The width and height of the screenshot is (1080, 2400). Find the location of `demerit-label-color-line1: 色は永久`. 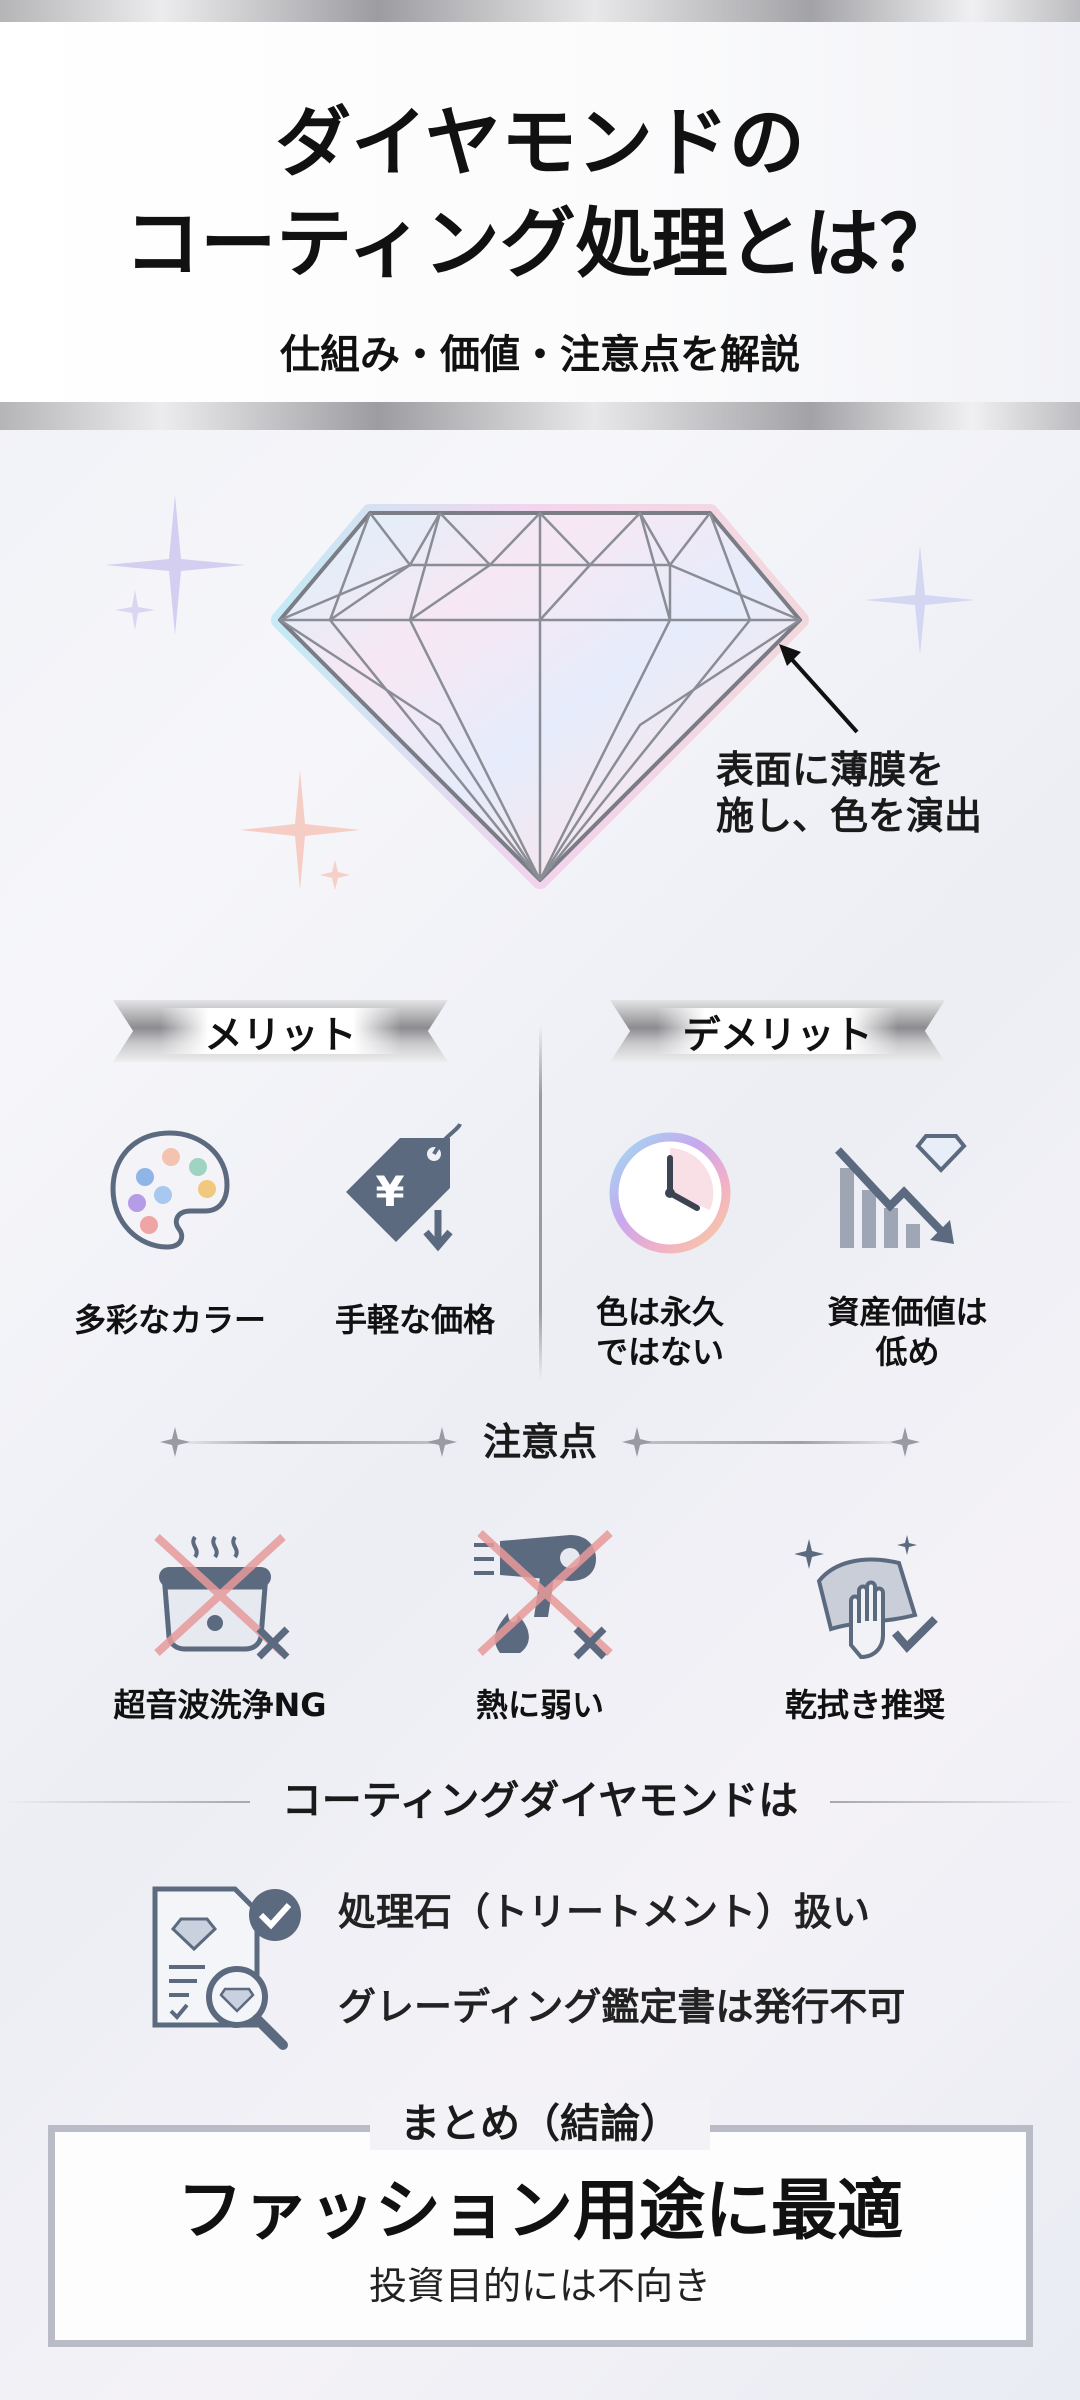

demerit-label-color-line1: 色は永久 is located at coordinates (659, 1312).